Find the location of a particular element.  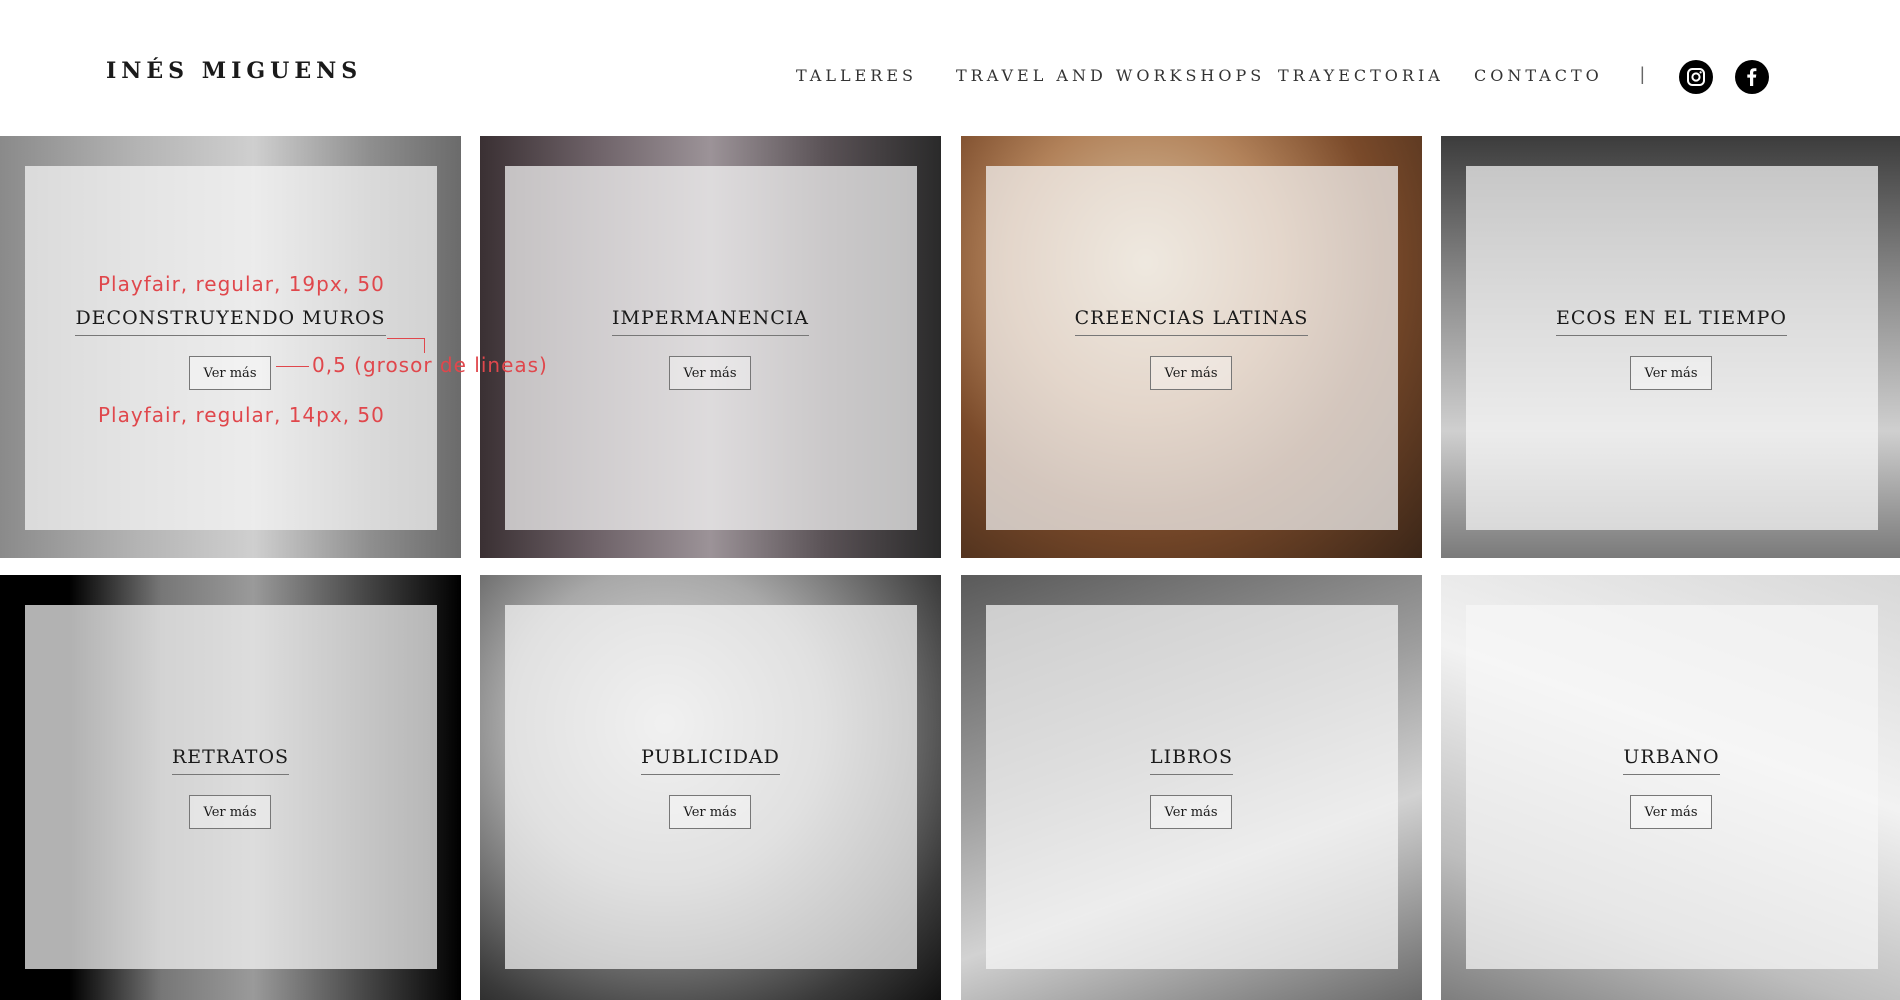

tile-title: RETRATOS is located at coordinates (230, 760).